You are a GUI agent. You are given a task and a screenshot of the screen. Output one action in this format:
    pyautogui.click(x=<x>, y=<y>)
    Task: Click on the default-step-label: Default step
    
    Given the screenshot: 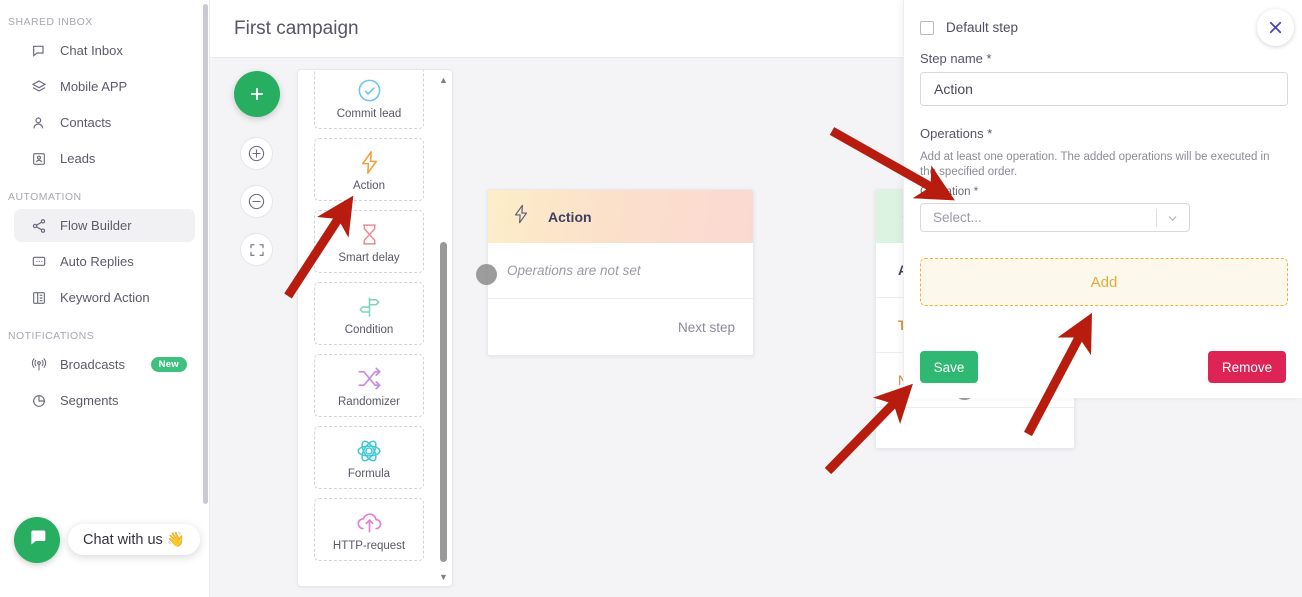 What is the action you would take?
    pyautogui.click(x=982, y=27)
    